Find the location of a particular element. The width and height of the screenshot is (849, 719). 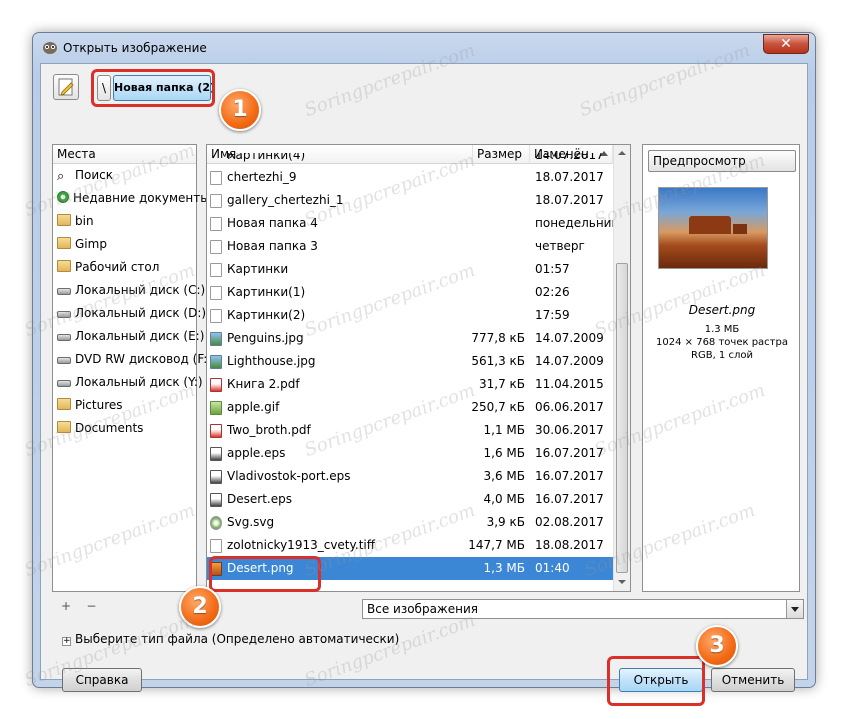

file-row: chertezhi_9 18.07.2017 is located at coordinates (410, 177).